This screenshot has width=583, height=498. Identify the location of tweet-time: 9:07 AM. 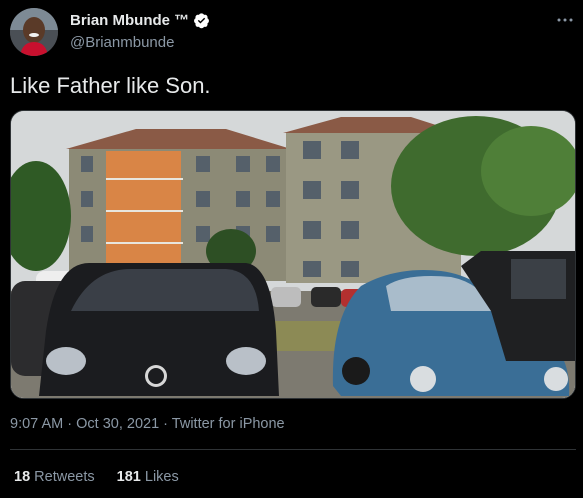
(36, 424).